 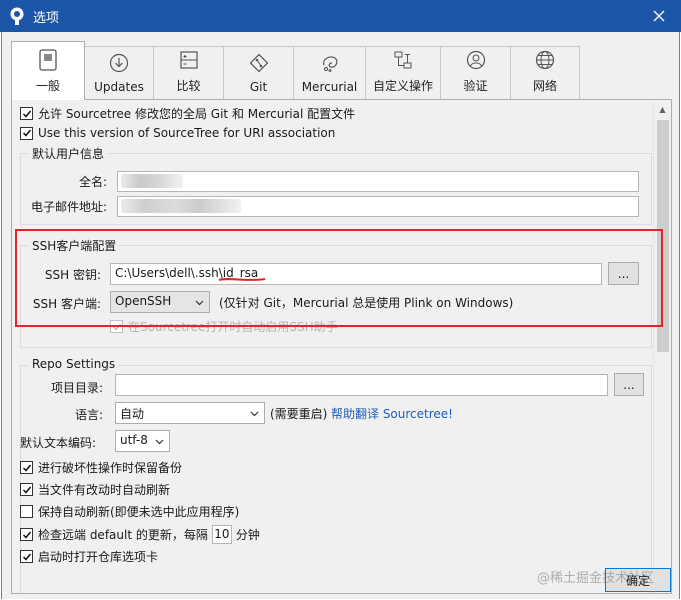 I want to click on title-bar: 选项, so click(x=340, y=16).